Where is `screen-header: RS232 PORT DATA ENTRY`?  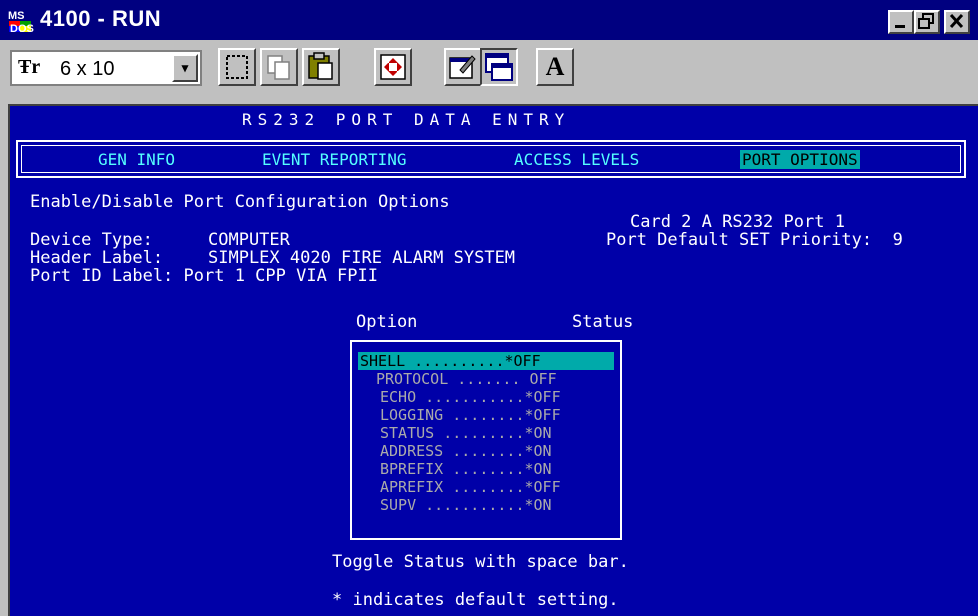
screen-header: RS232 PORT DATA ENTRY is located at coordinates (406, 119).